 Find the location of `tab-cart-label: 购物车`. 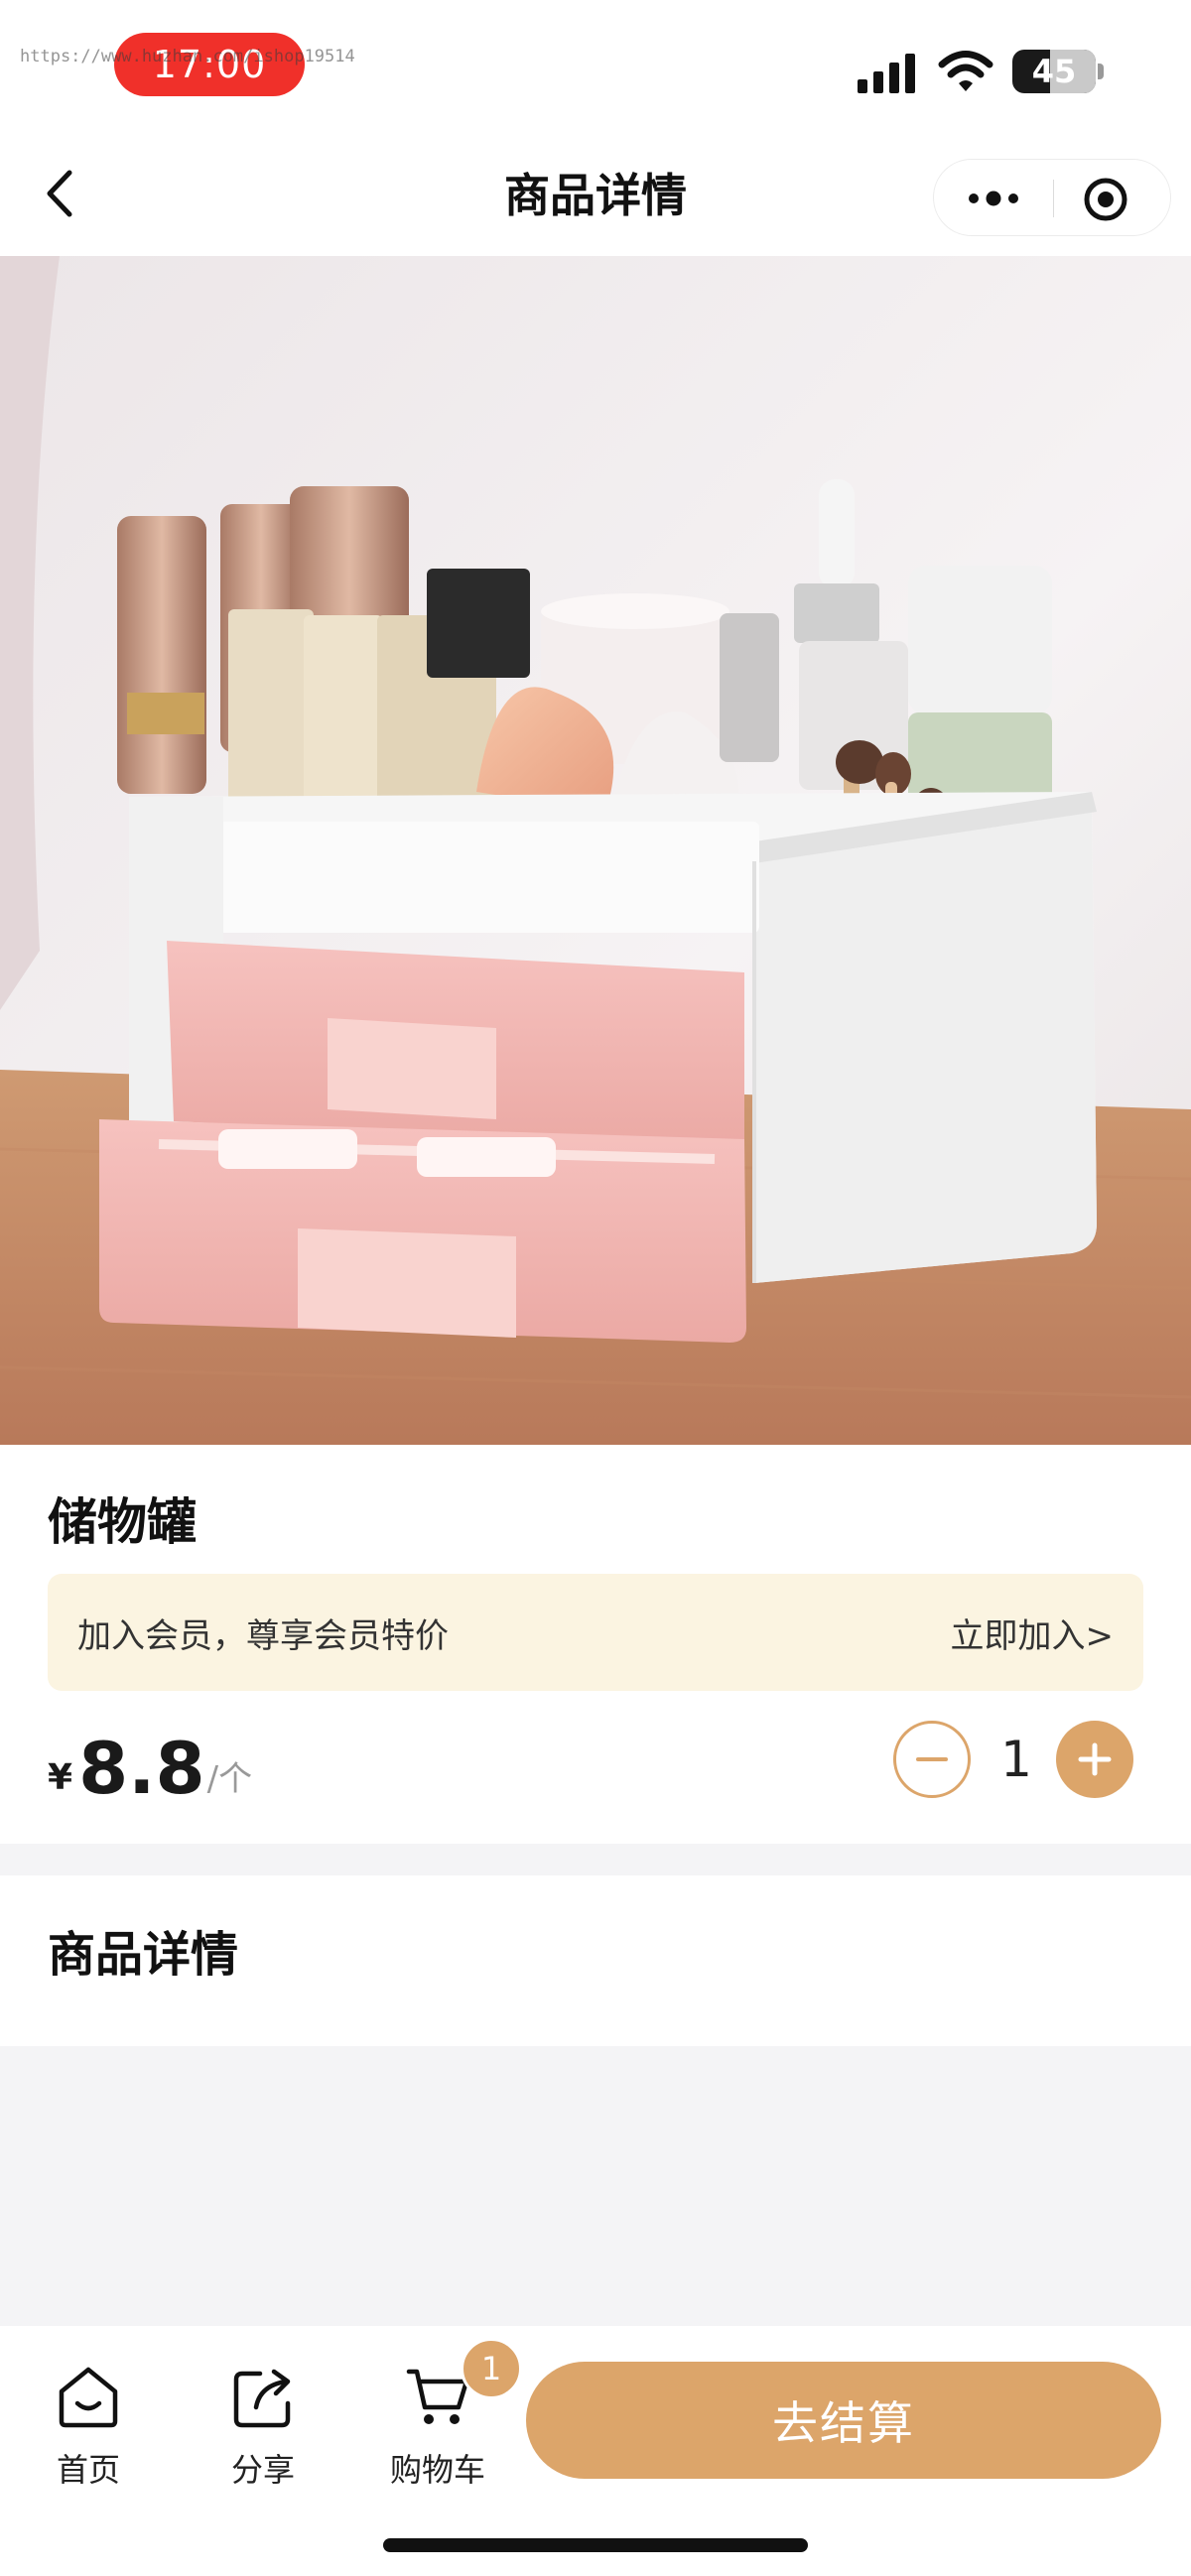

tab-cart-label: 购物车 is located at coordinates (437, 2470).